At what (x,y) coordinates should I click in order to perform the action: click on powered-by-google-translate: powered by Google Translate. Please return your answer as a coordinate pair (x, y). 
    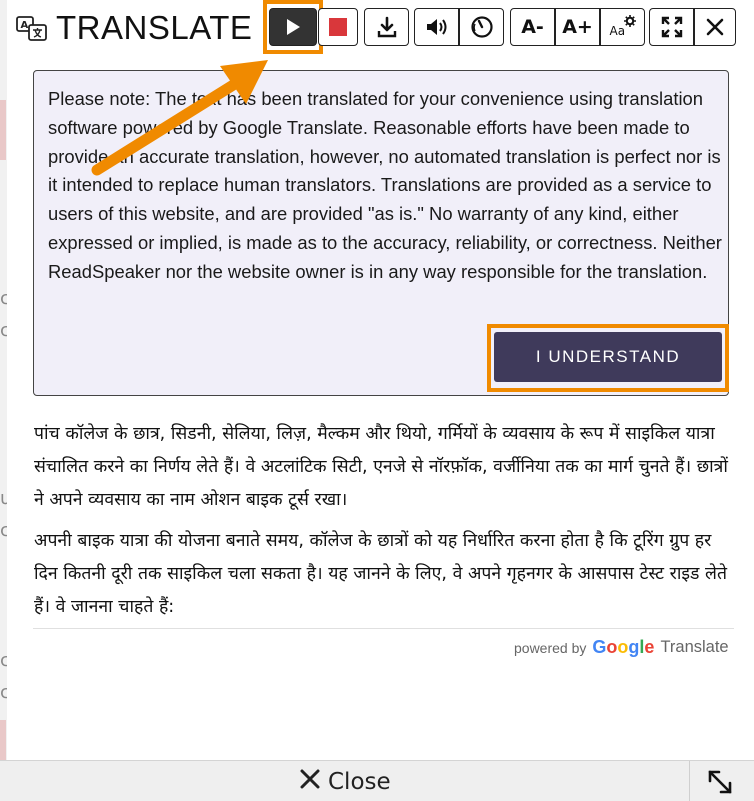
    Looking at the image, I should click on (621, 647).